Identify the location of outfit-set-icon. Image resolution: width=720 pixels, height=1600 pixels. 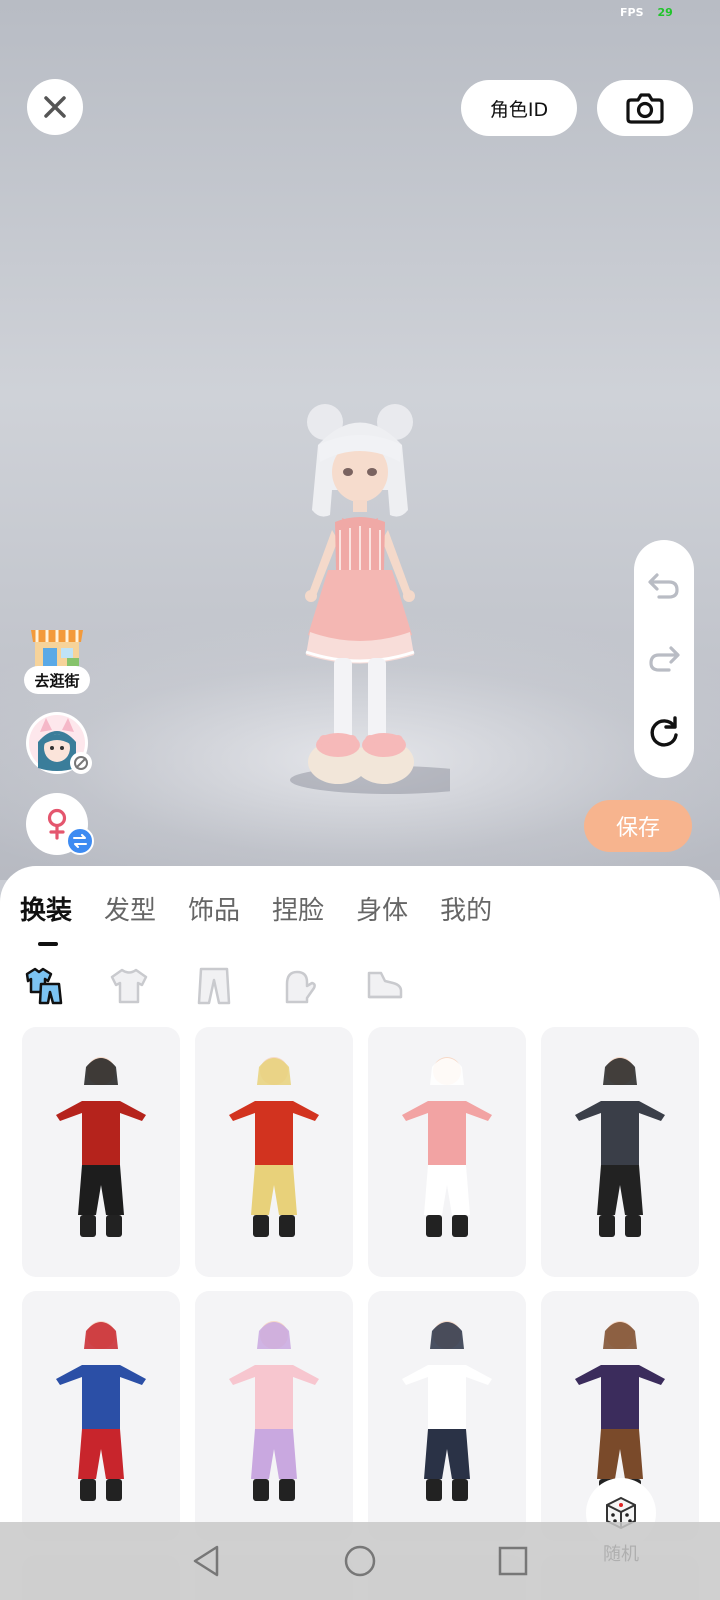
(44, 986).